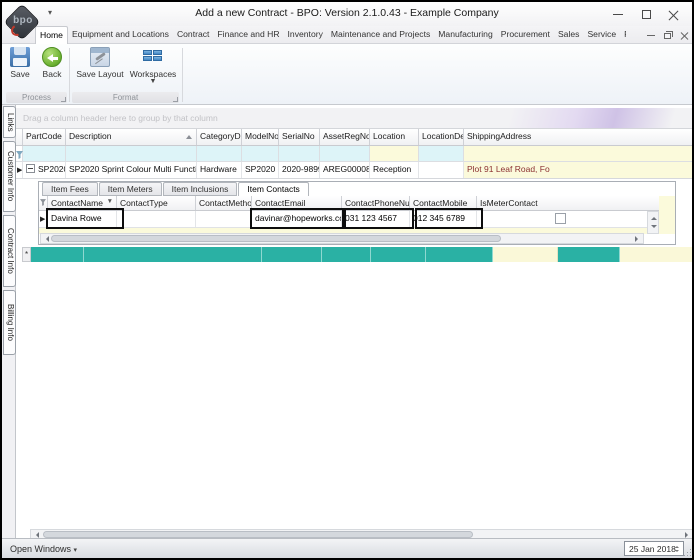 Image resolution: width=694 pixels, height=560 pixels. Describe the element at coordinates (50, 12) in the screenshot. I see `quick-access-caret-icon: ▾` at that location.